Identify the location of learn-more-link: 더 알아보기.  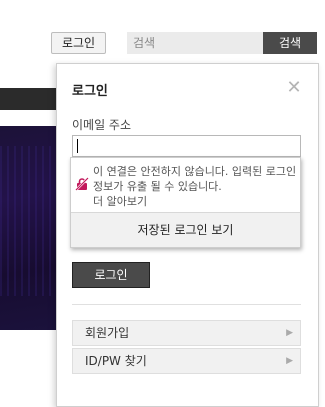
(120, 201).